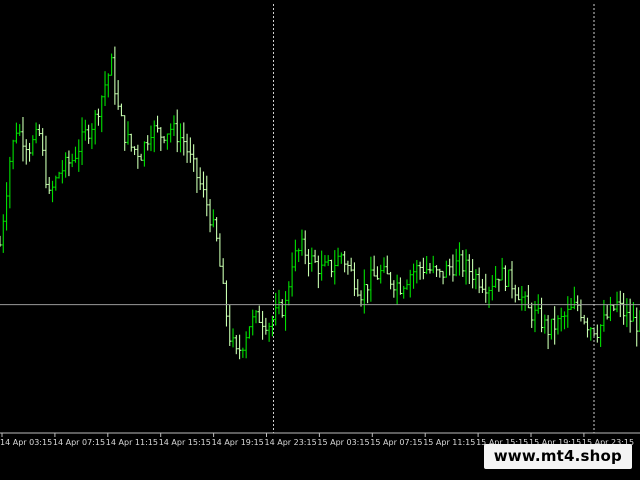  What do you see at coordinates (449, 442) in the screenshot?
I see `x-tick-label: 15 Apr 11:15` at bounding box center [449, 442].